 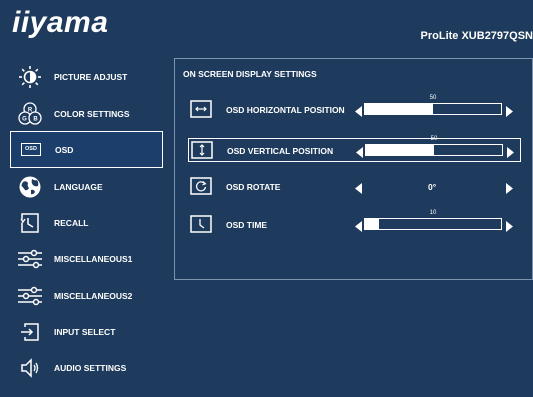 What do you see at coordinates (433, 213) in the screenshot?
I see `slider-value: 10` at bounding box center [433, 213].